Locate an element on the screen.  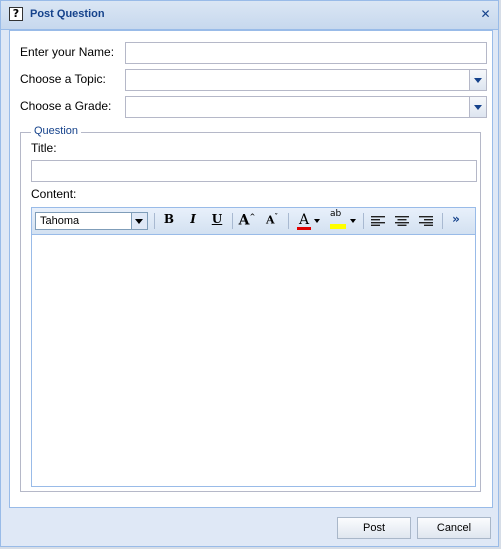
highlight-dropdown-icon is located at coordinates (353, 221).